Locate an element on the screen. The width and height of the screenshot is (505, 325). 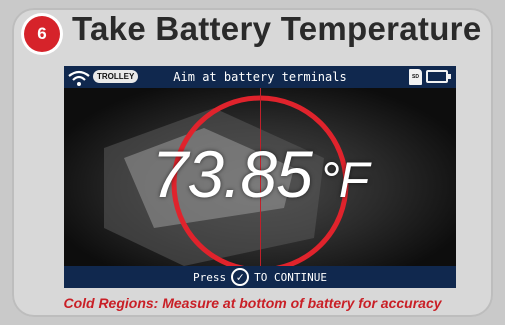
continue-label: TO CONTINUE is located at coordinates (290, 277).